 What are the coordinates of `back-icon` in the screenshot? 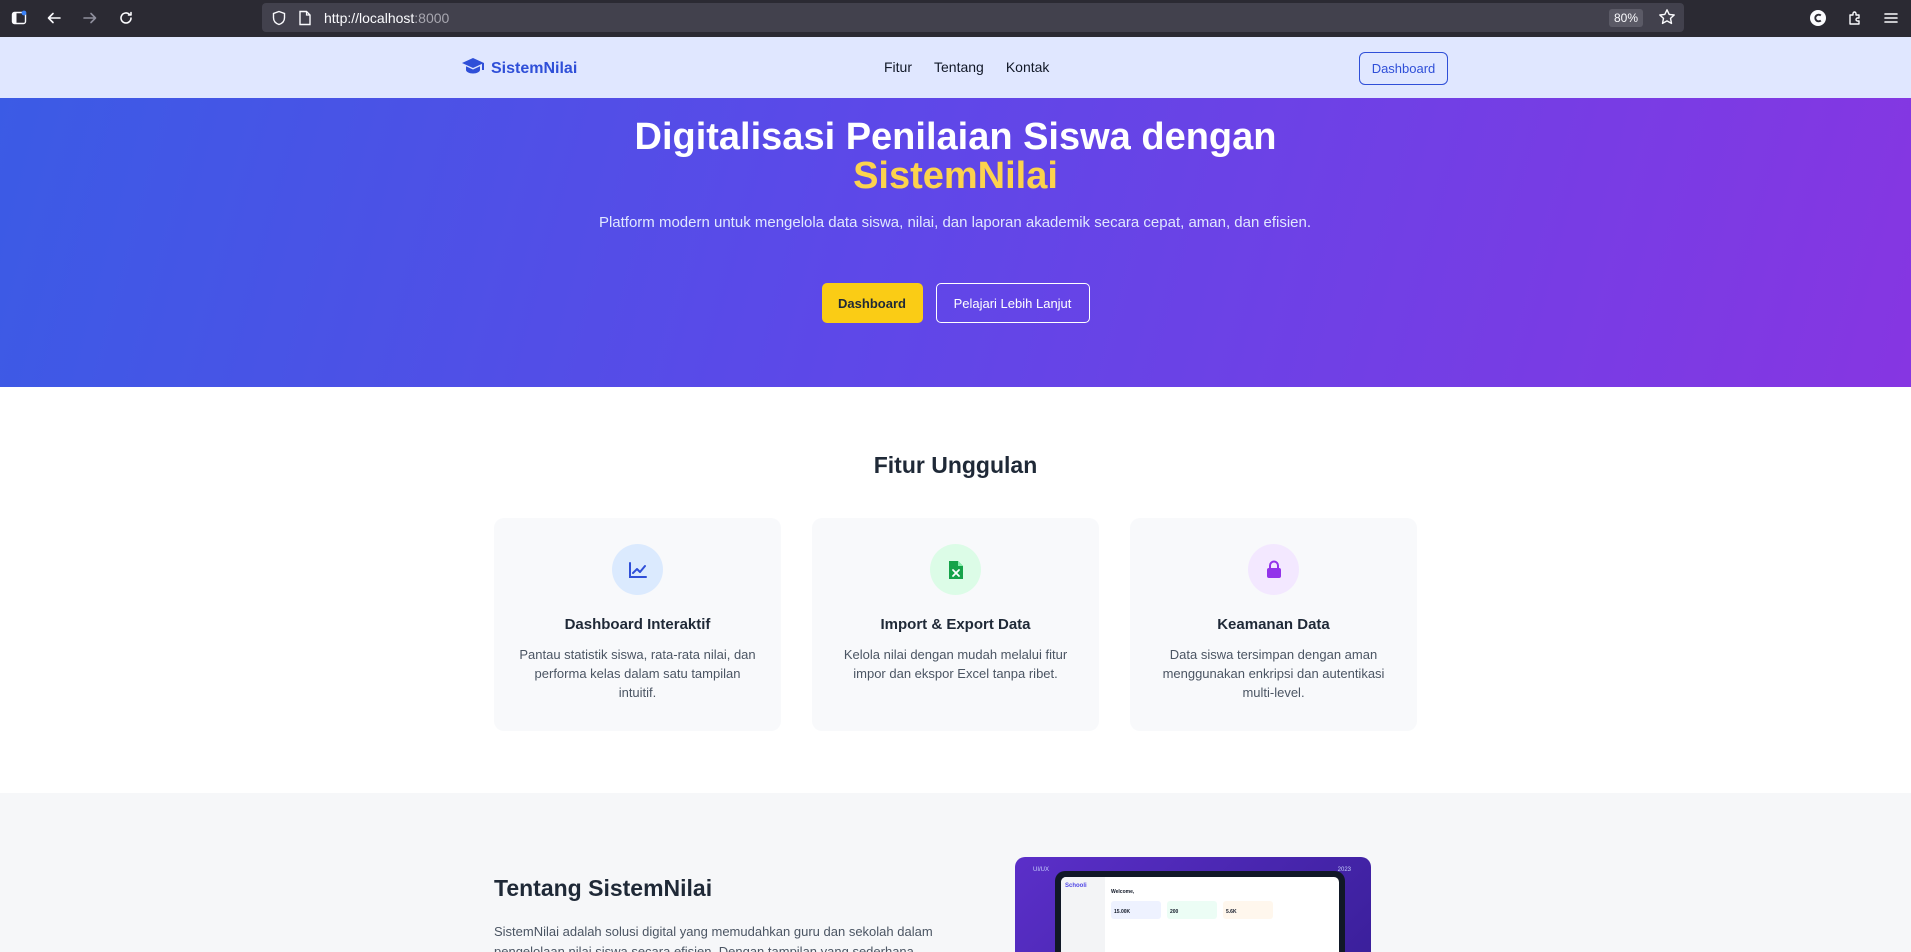 It's located at (54, 18).